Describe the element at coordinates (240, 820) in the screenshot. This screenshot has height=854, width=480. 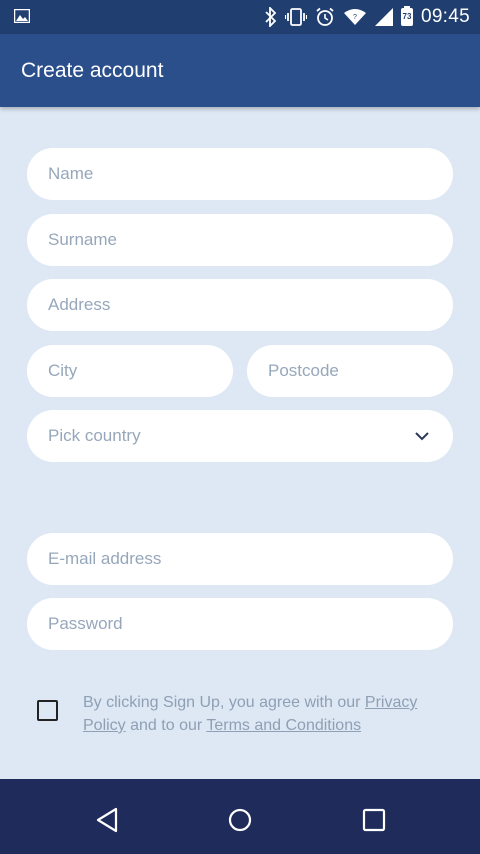
I see `home-icon` at that location.